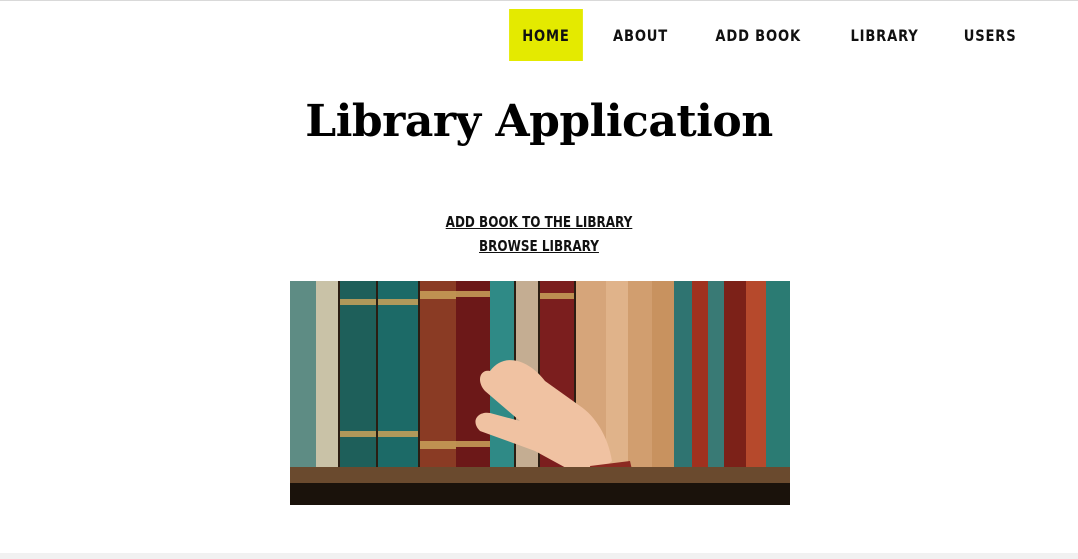 Image resolution: width=1078 pixels, height=559 pixels. Describe the element at coordinates (884, 35) in the screenshot. I see `nav-library-link: LIBRARY` at that location.